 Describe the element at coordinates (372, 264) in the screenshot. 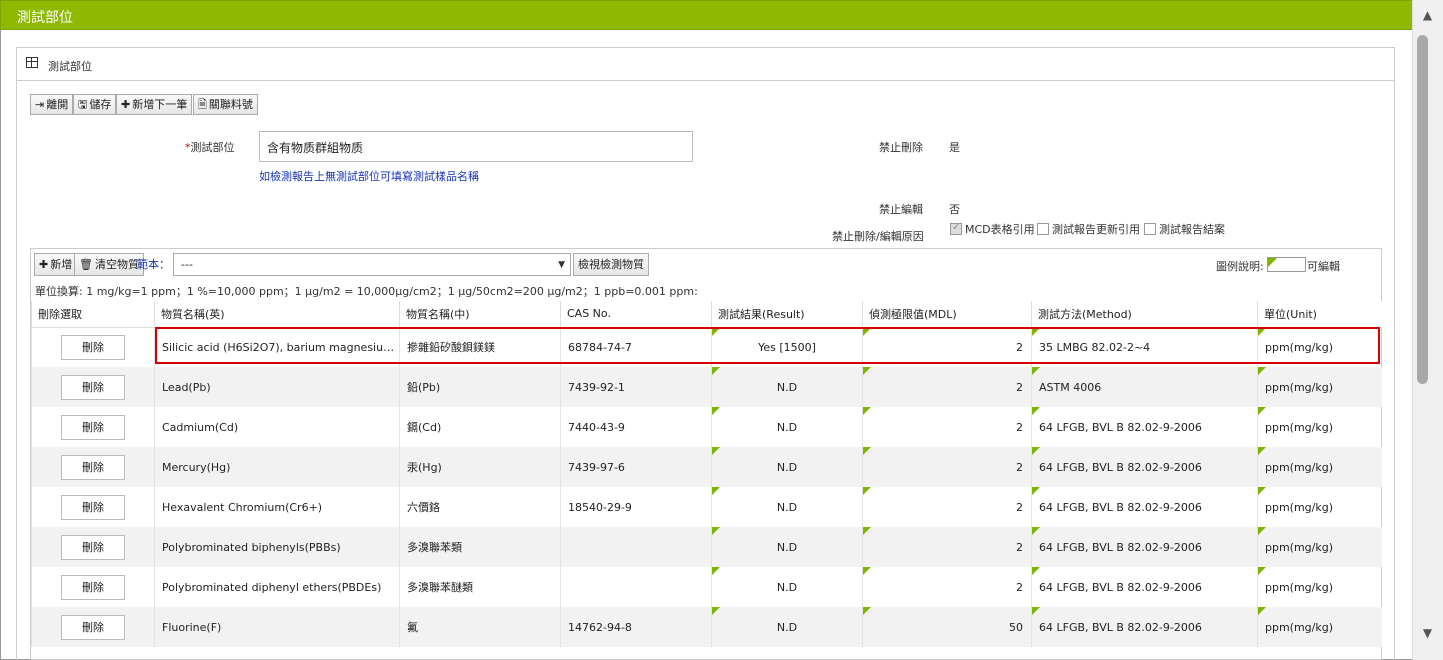

I see `template-select: --- ▼` at that location.